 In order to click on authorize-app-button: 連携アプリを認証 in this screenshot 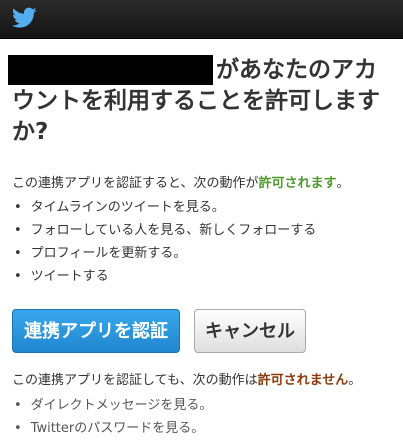, I will do `click(96, 331)`.